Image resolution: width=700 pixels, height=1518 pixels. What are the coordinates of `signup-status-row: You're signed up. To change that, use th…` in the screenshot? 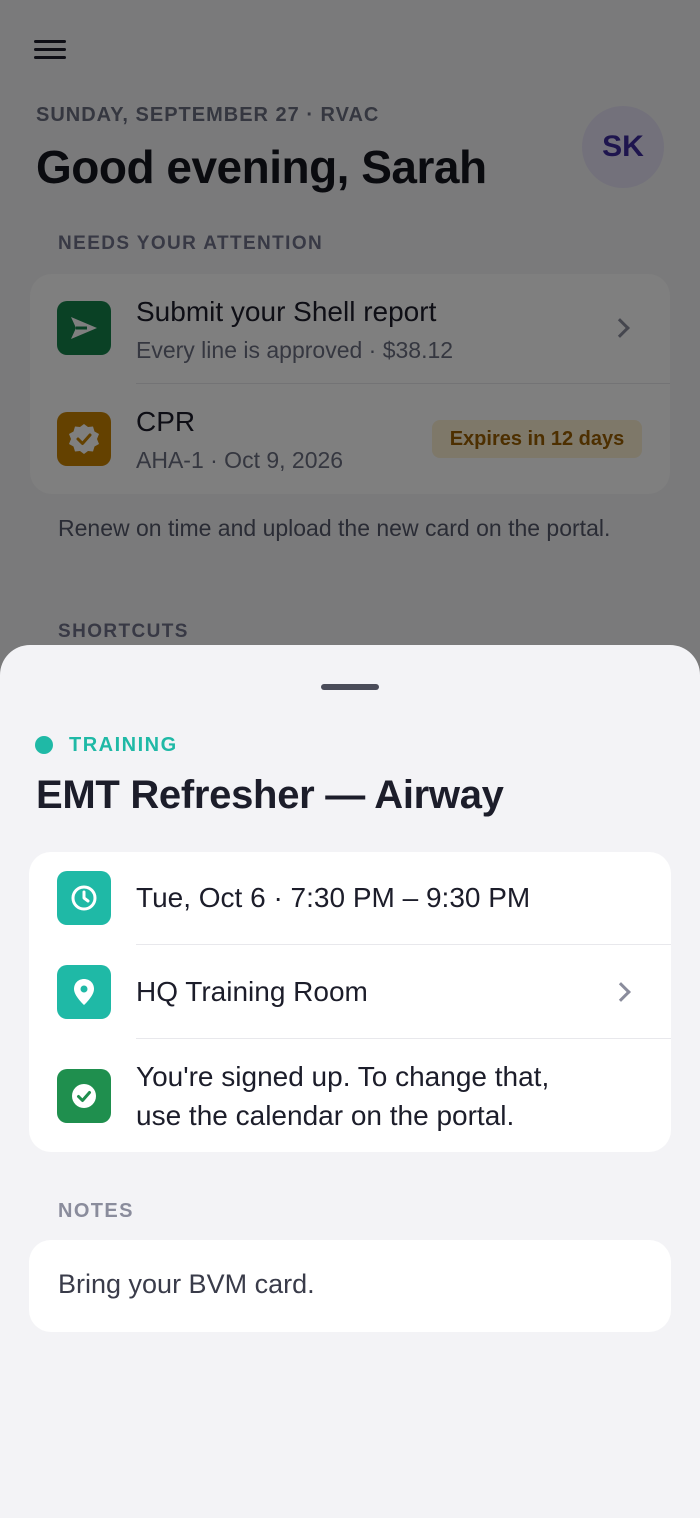 It's located at (350, 1095).